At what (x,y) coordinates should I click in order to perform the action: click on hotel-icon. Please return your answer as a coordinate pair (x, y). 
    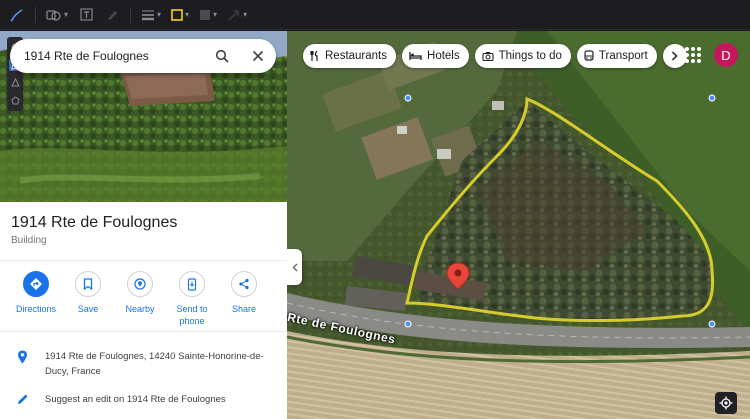
    Looking at the image, I should click on (415, 56).